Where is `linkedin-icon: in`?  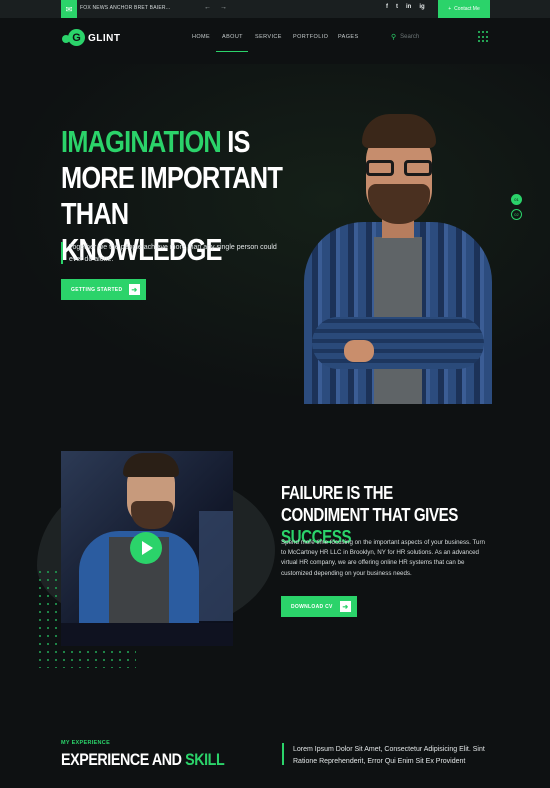
linkedin-icon: in is located at coordinates (408, 7).